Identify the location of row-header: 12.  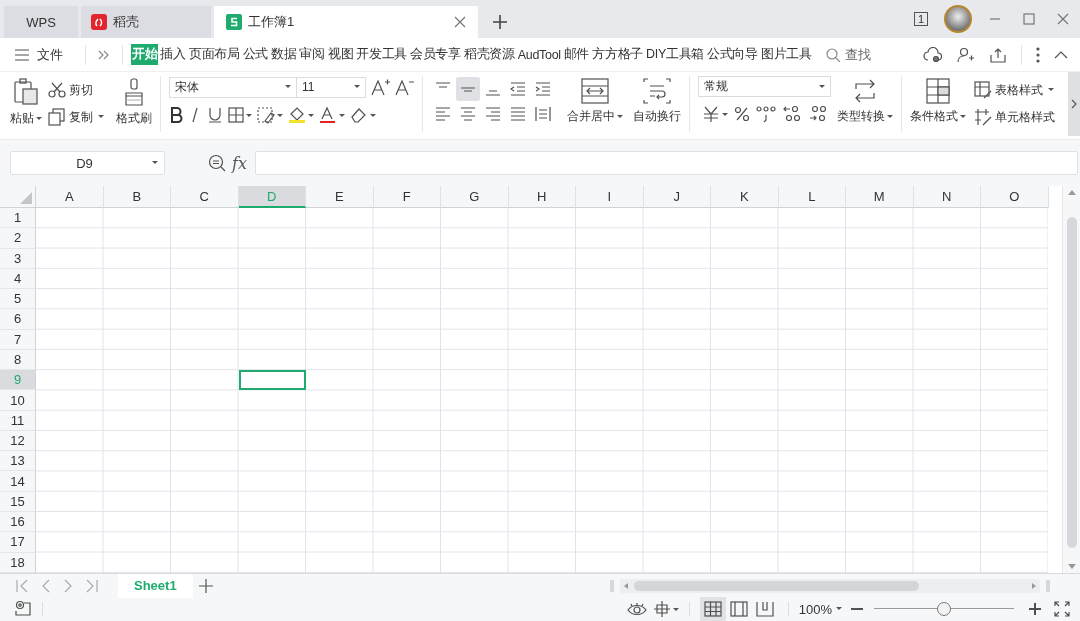
(18, 441).